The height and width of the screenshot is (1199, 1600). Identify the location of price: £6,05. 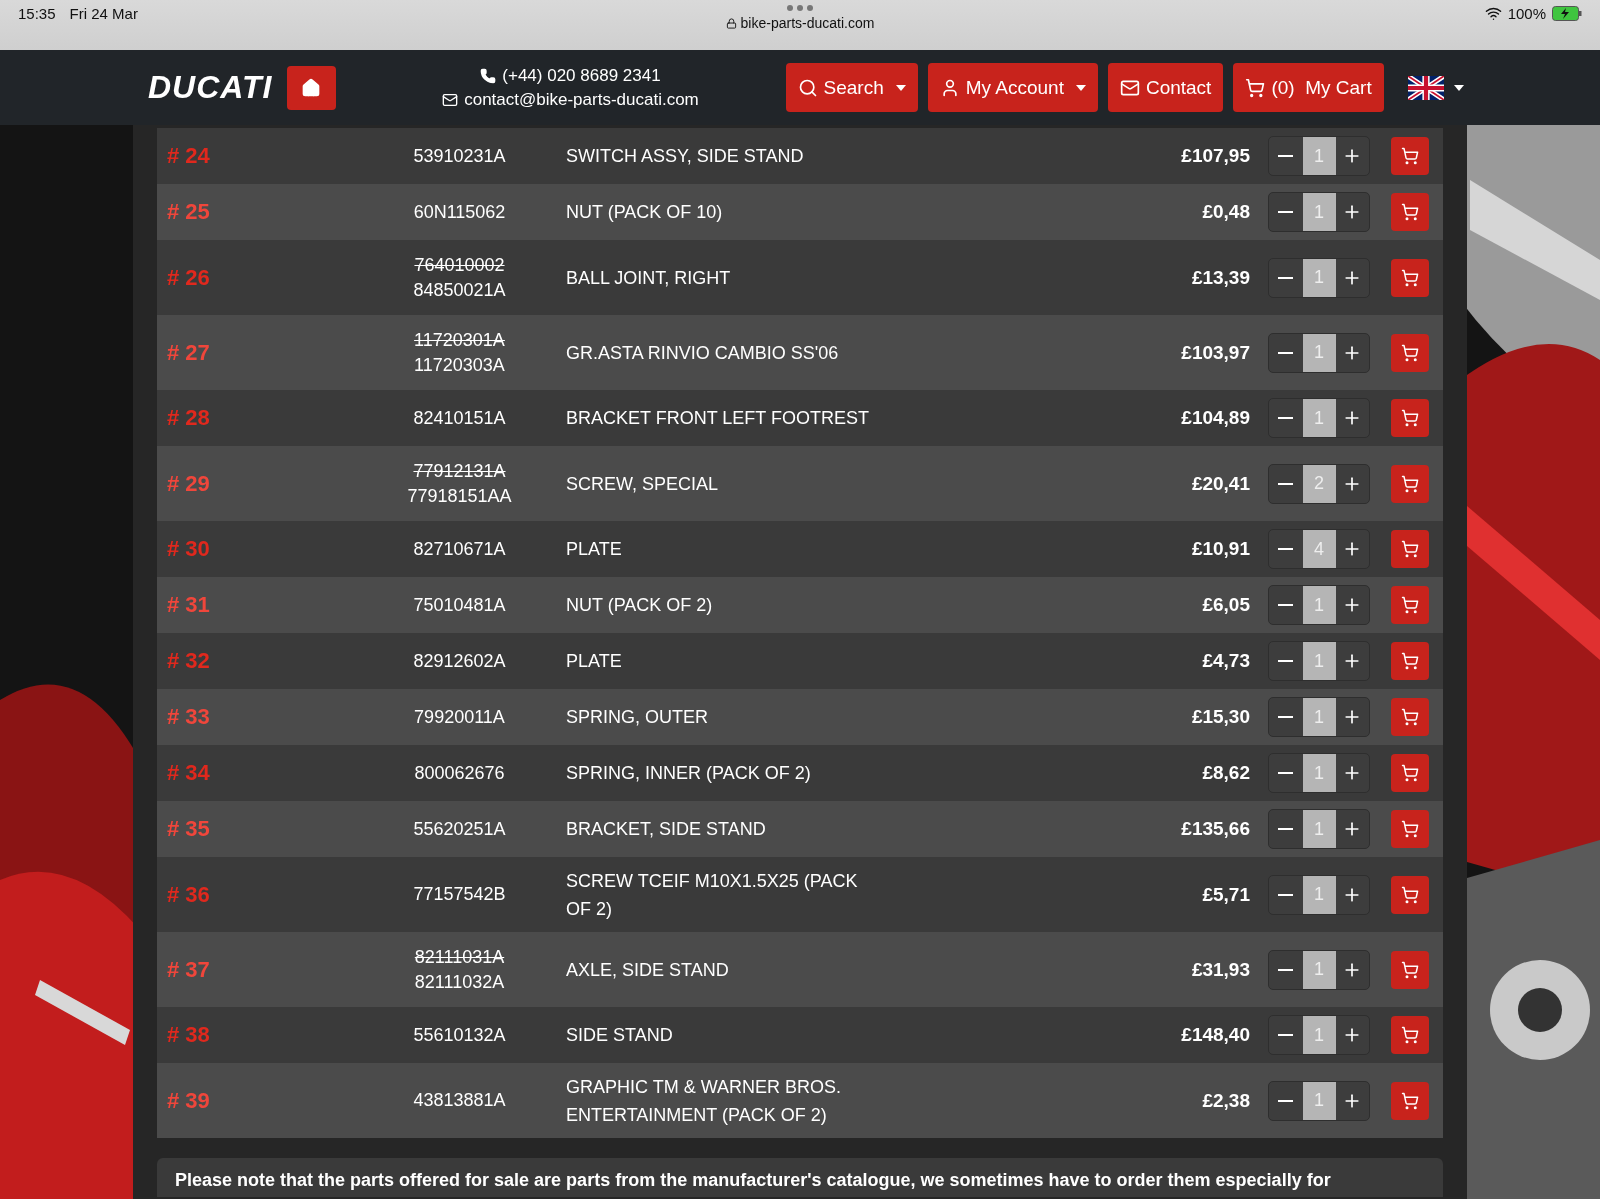
(1226, 605).